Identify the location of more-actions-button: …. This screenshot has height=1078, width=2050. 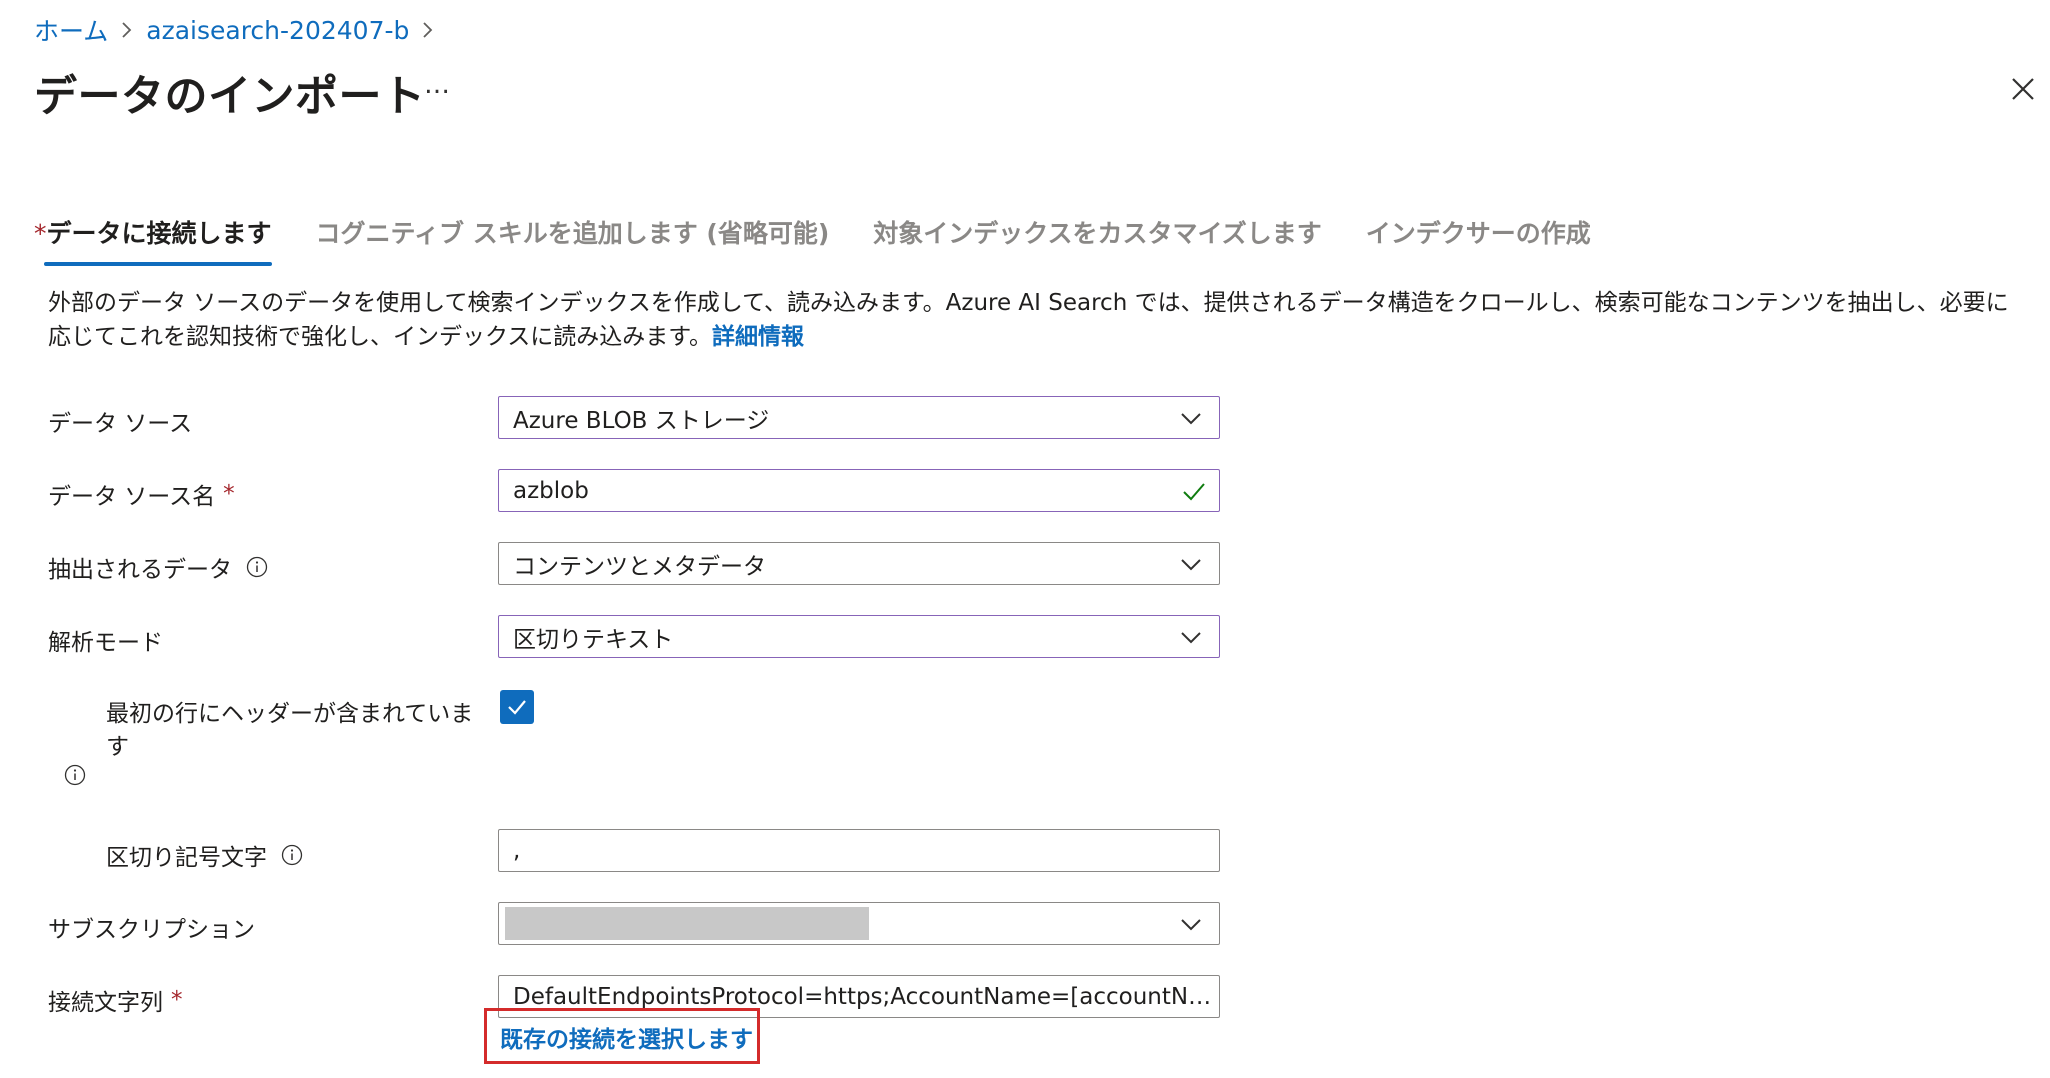
(438, 85).